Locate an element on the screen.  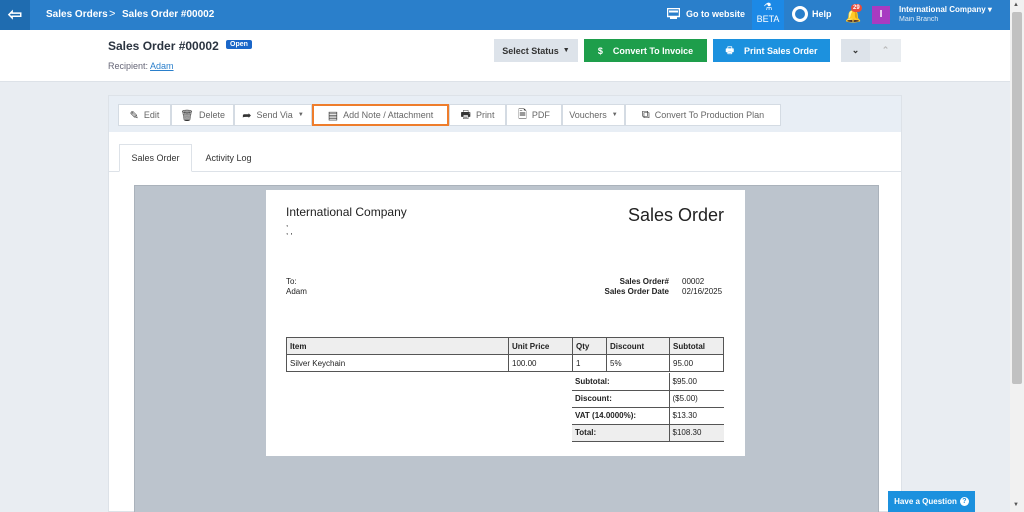
chevron-down-icon: ⌄ is located at coordinates (855, 50).